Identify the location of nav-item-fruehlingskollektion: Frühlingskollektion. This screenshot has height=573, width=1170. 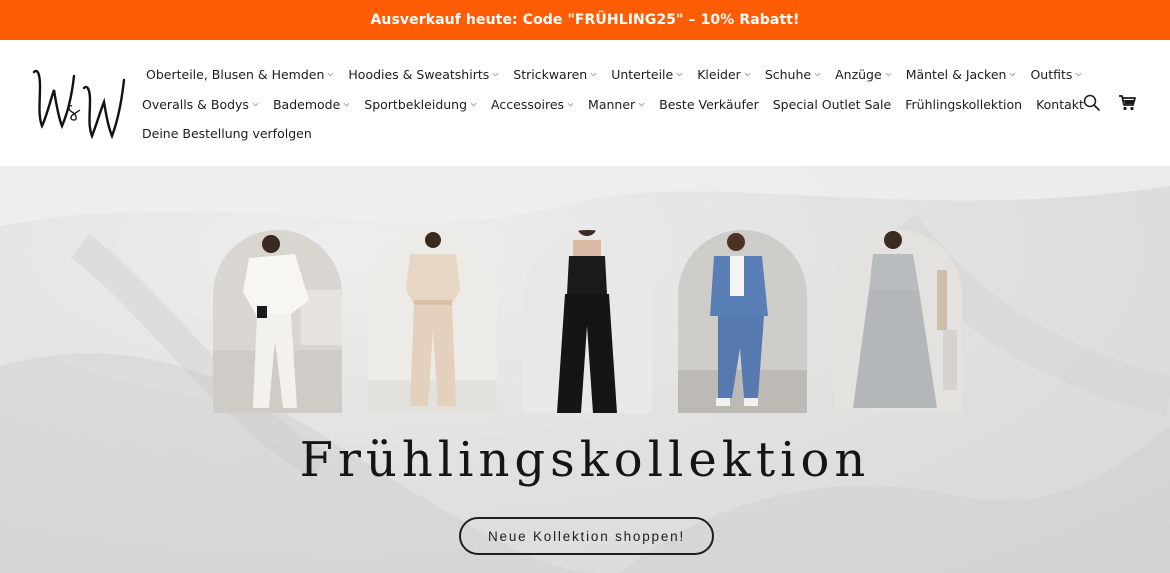
(963, 104).